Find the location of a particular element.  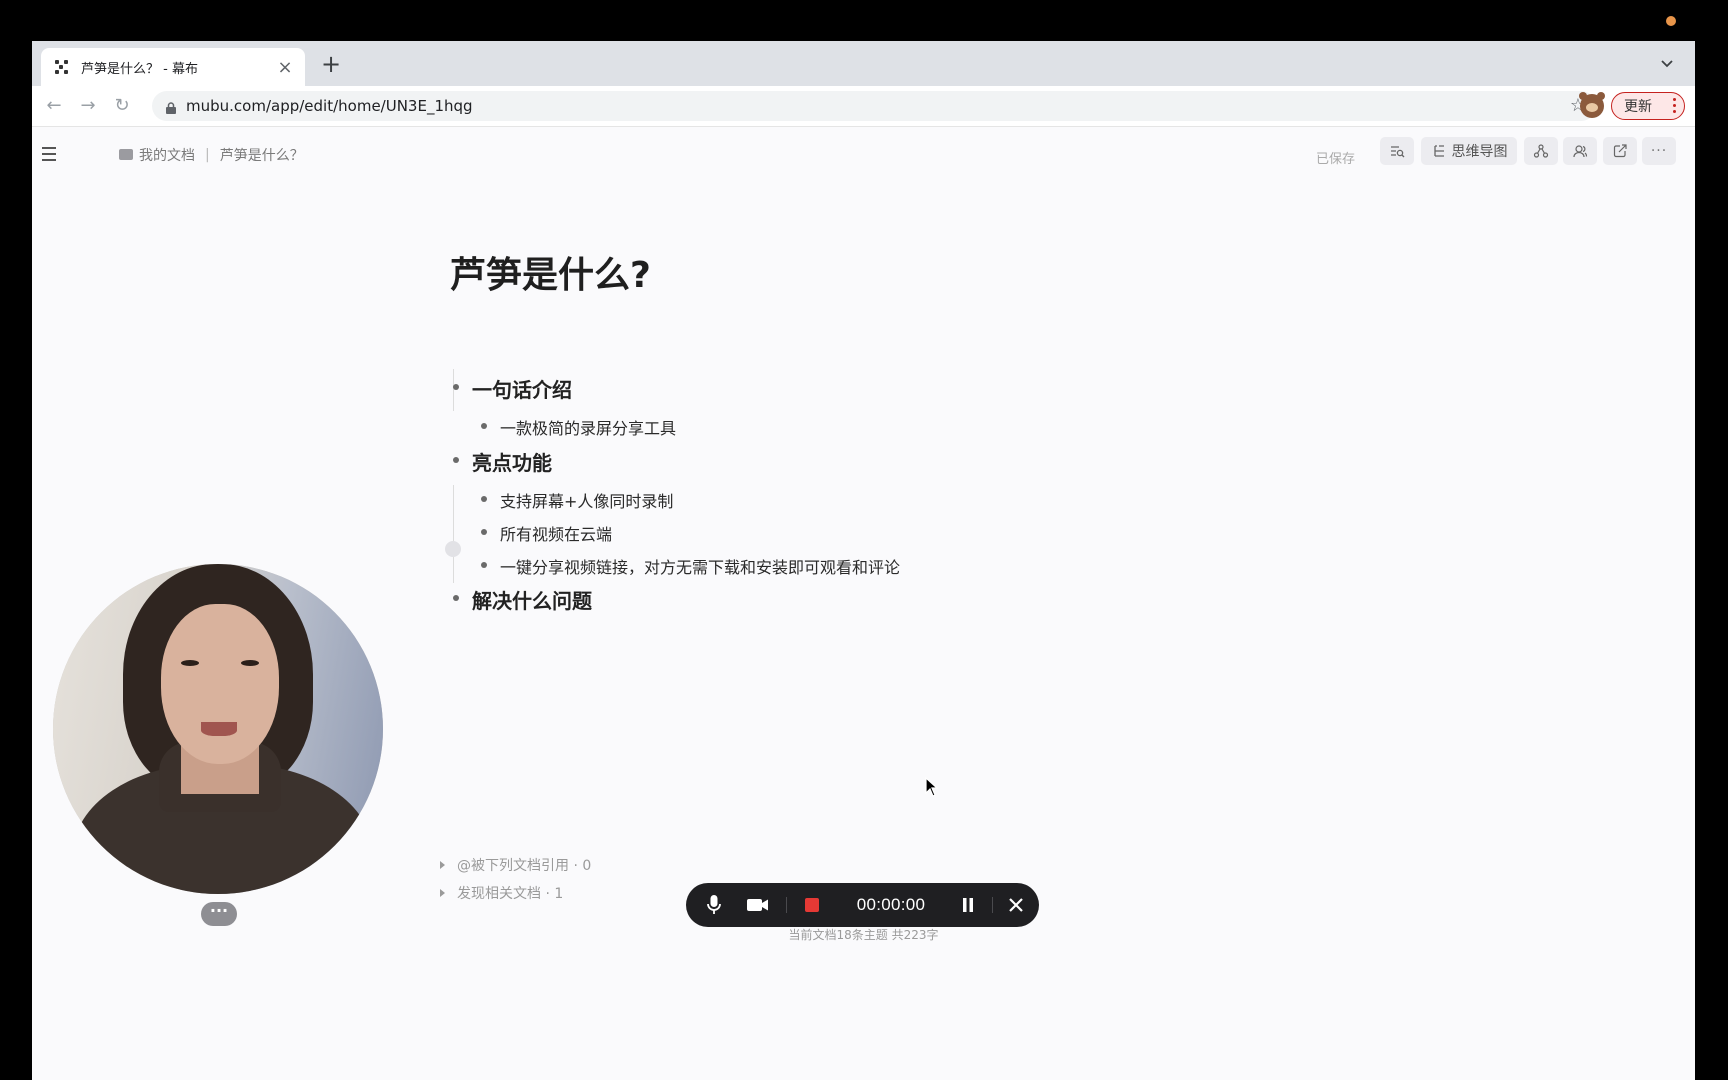

tab-strip: 芦笋是什么？ - 幕布 × + is located at coordinates (863, 63).